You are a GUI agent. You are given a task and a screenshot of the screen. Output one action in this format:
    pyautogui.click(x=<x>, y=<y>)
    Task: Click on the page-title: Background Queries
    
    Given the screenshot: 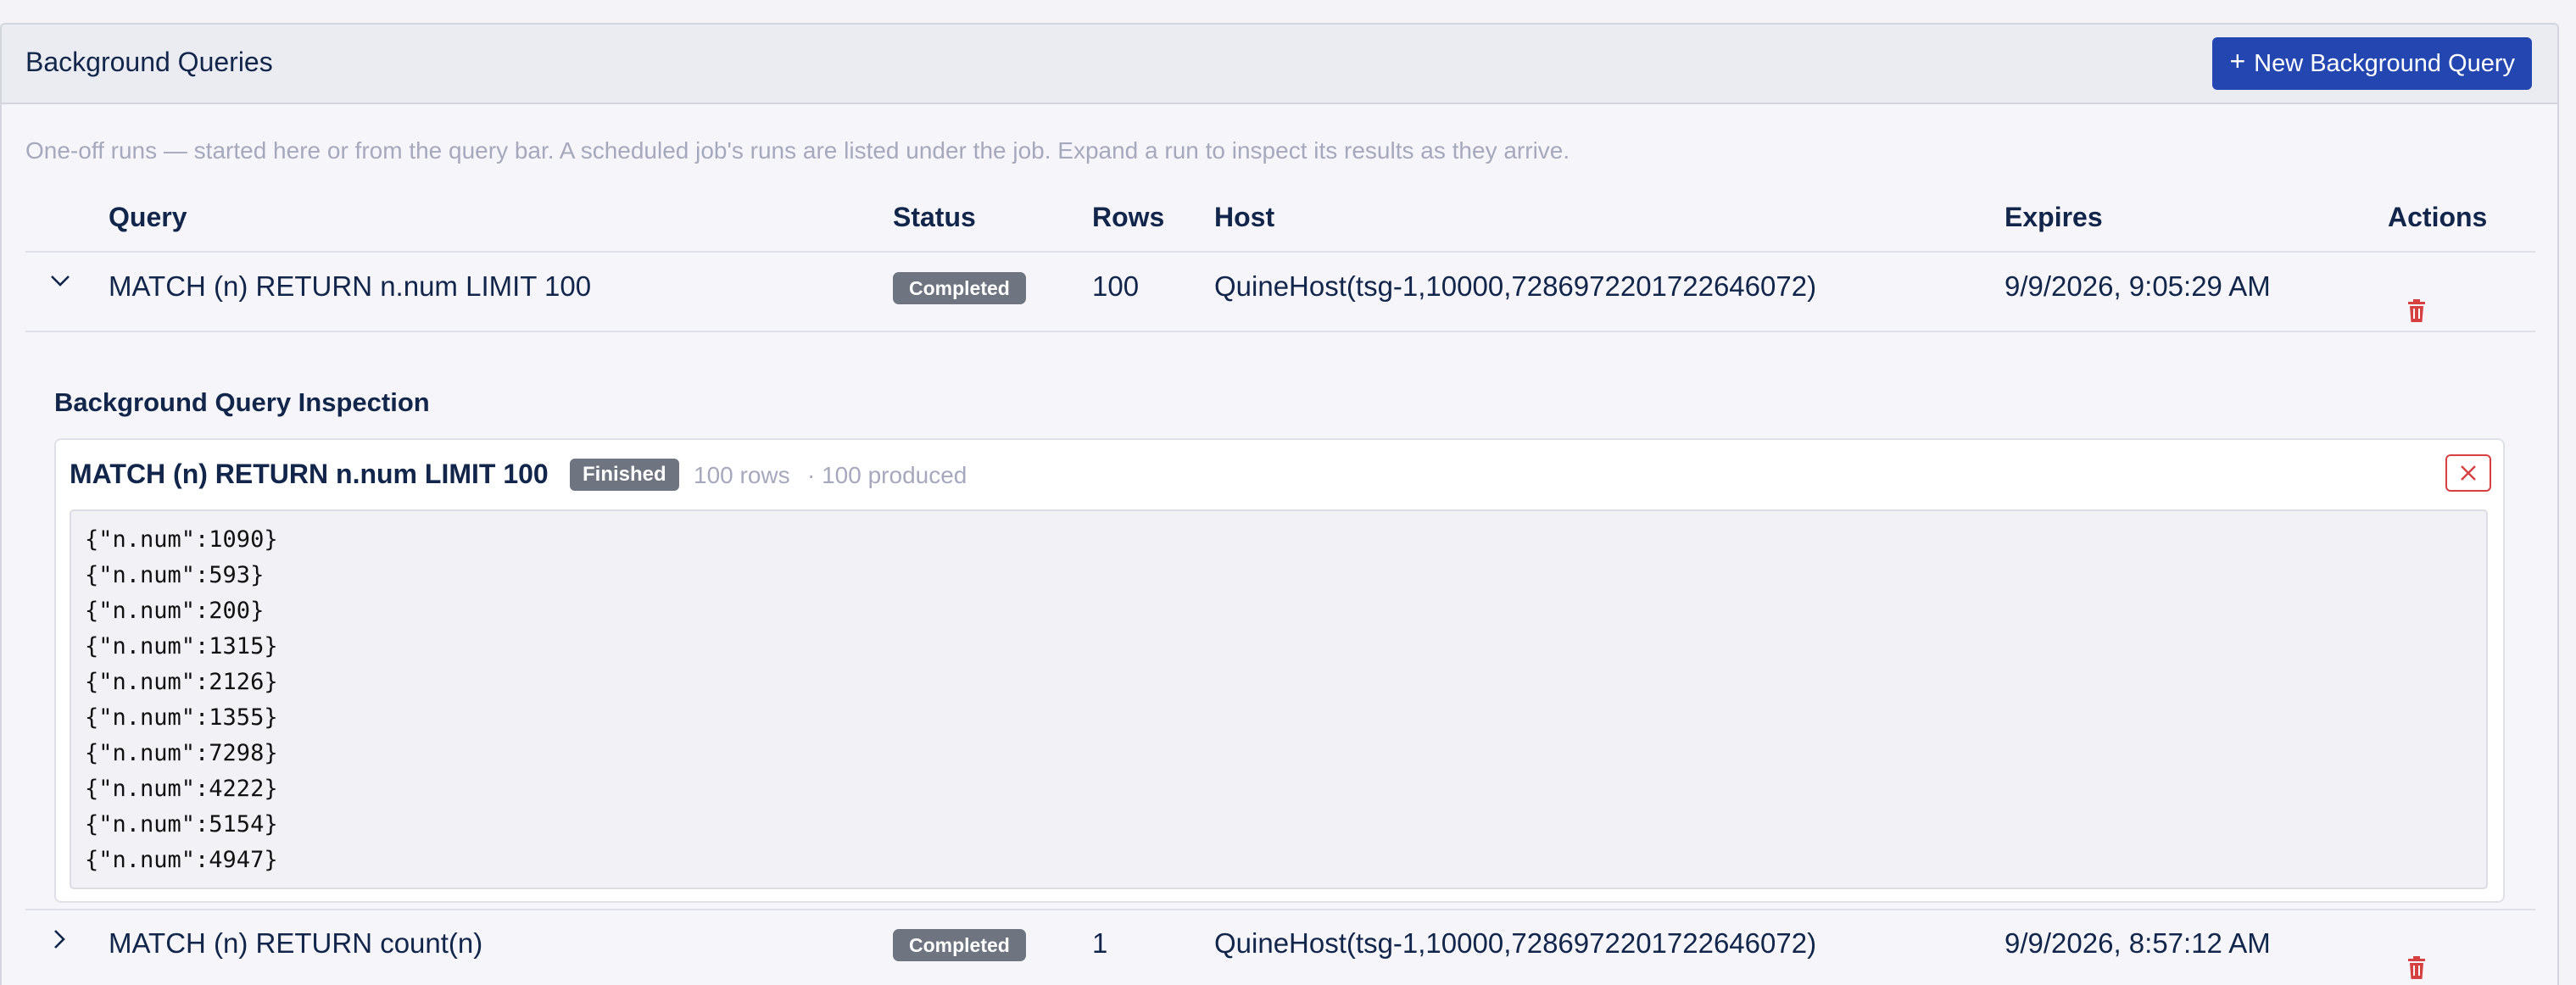 What is the action you would take?
    pyautogui.click(x=149, y=62)
    